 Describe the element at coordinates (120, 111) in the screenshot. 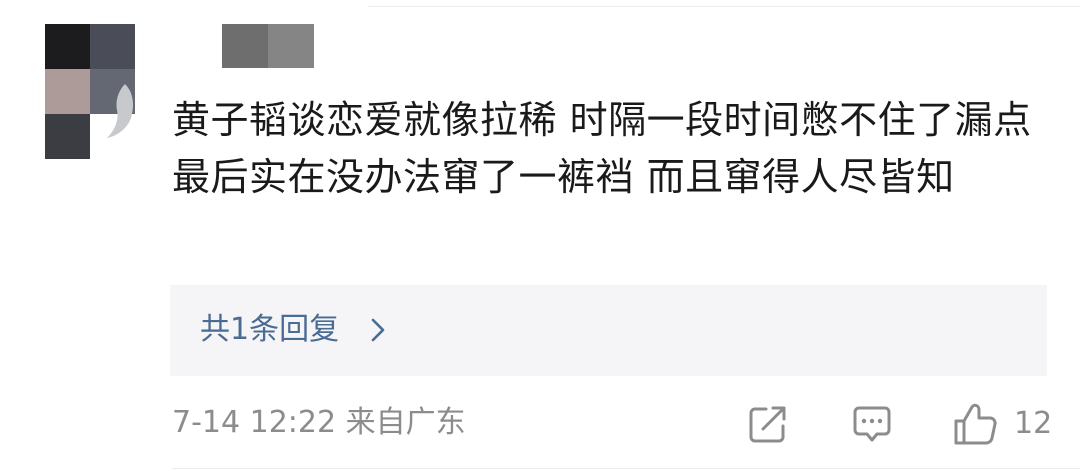

I see `avatar-overlay` at that location.